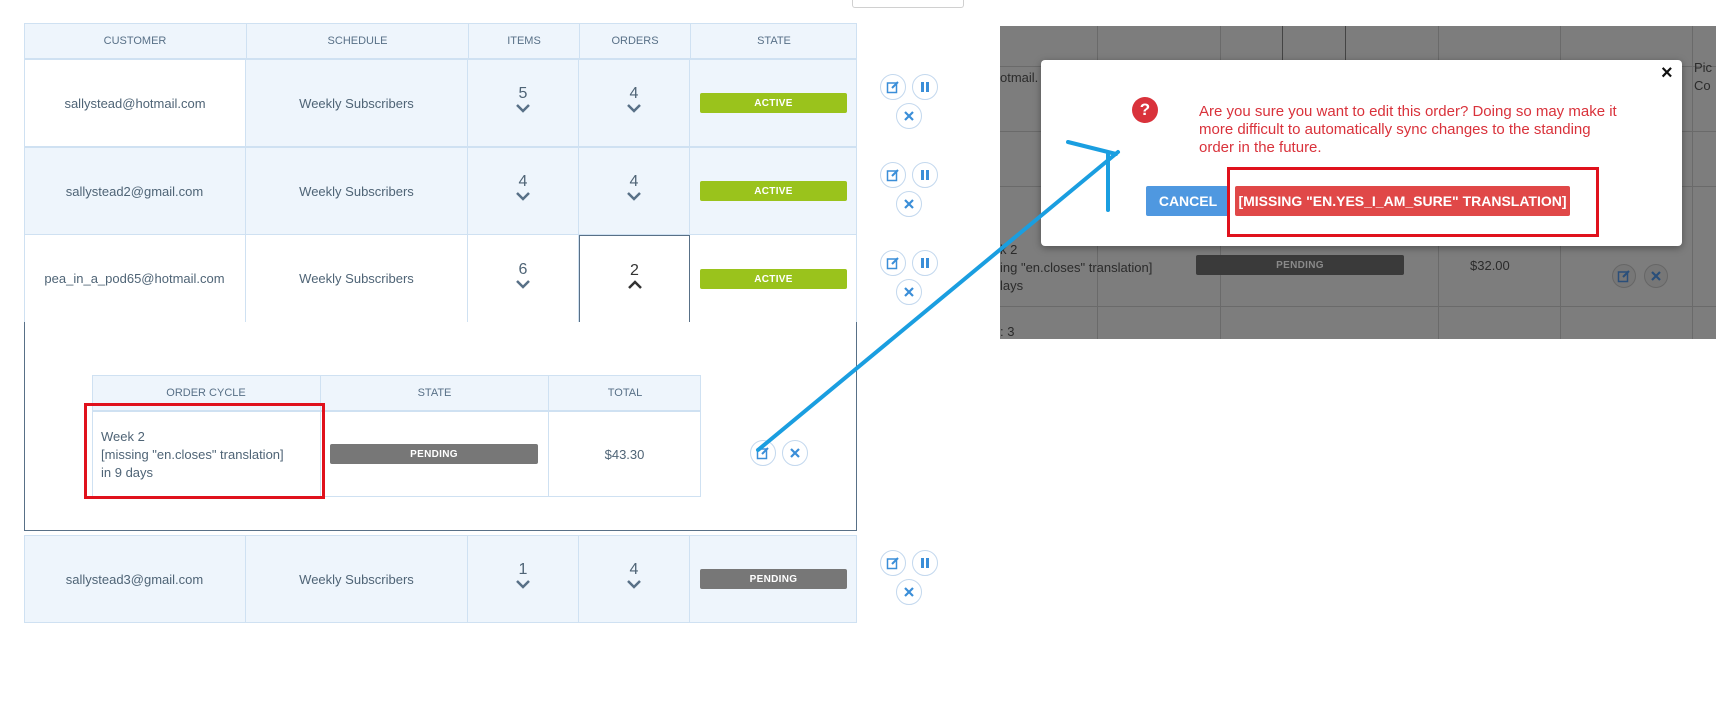  Describe the element at coordinates (434, 393) in the screenshot. I see `header-order-state: STATE` at that location.